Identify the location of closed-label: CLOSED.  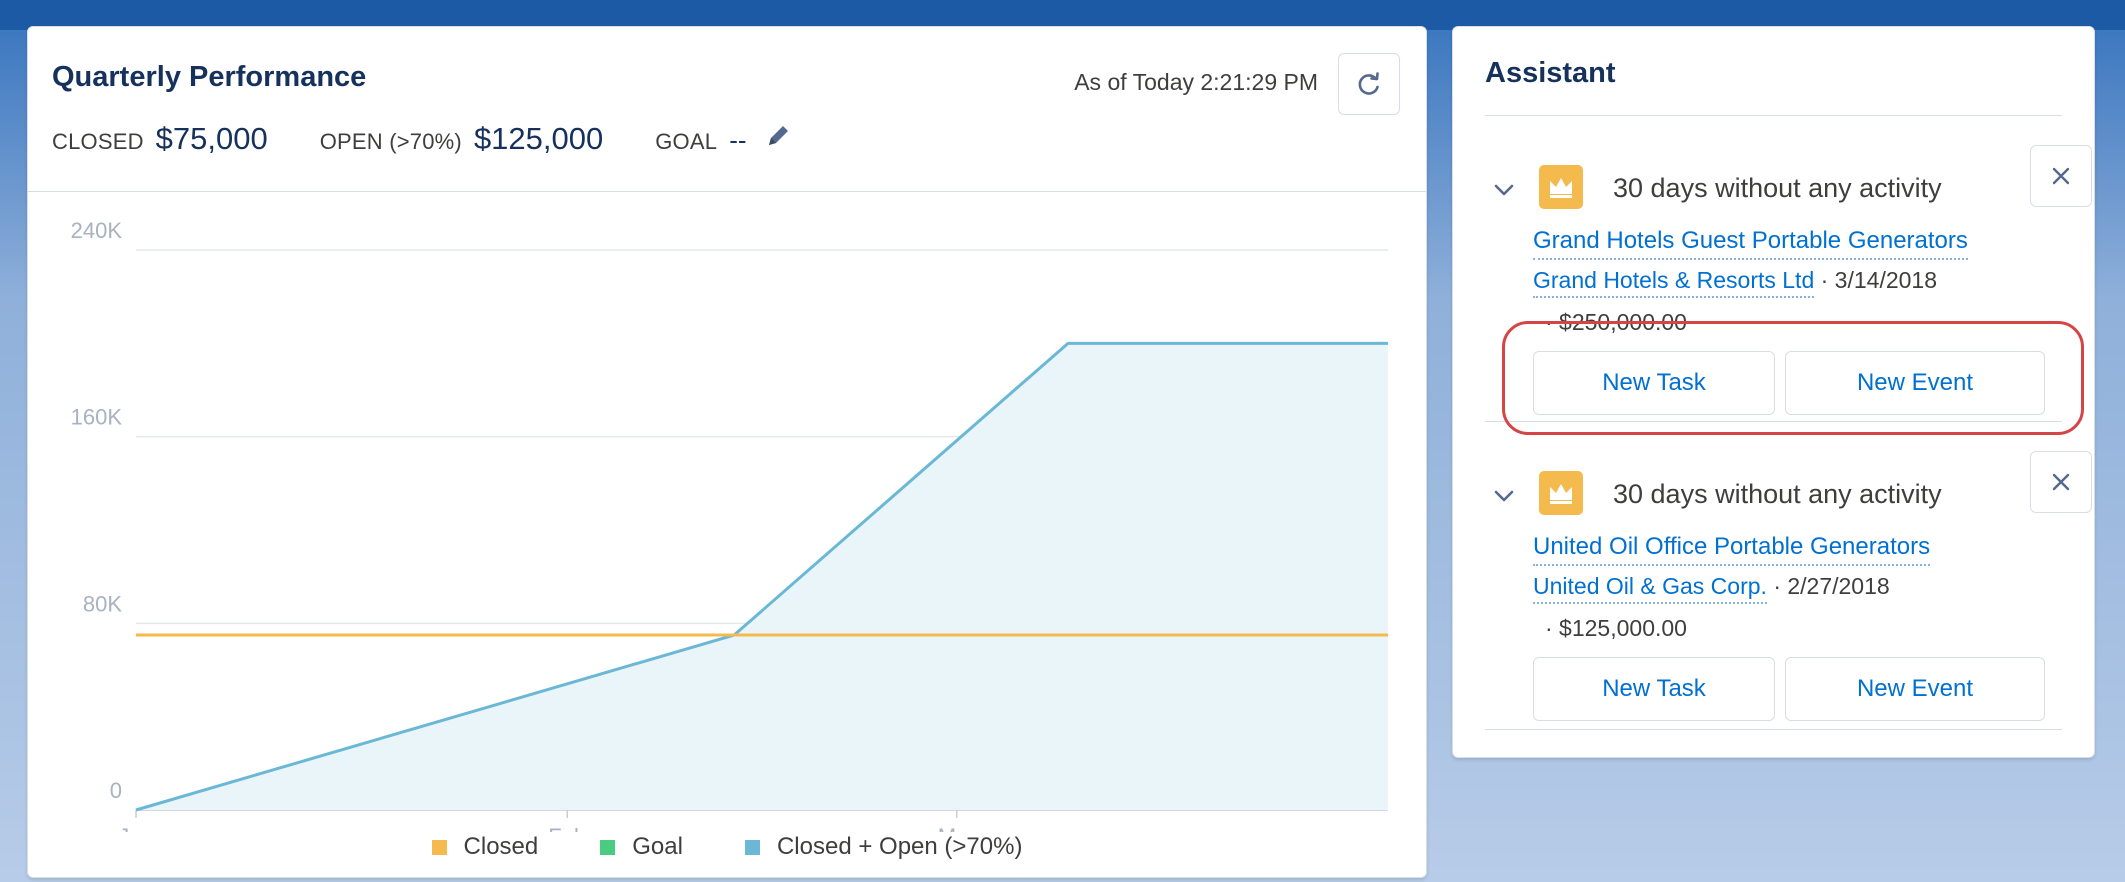
(98, 141).